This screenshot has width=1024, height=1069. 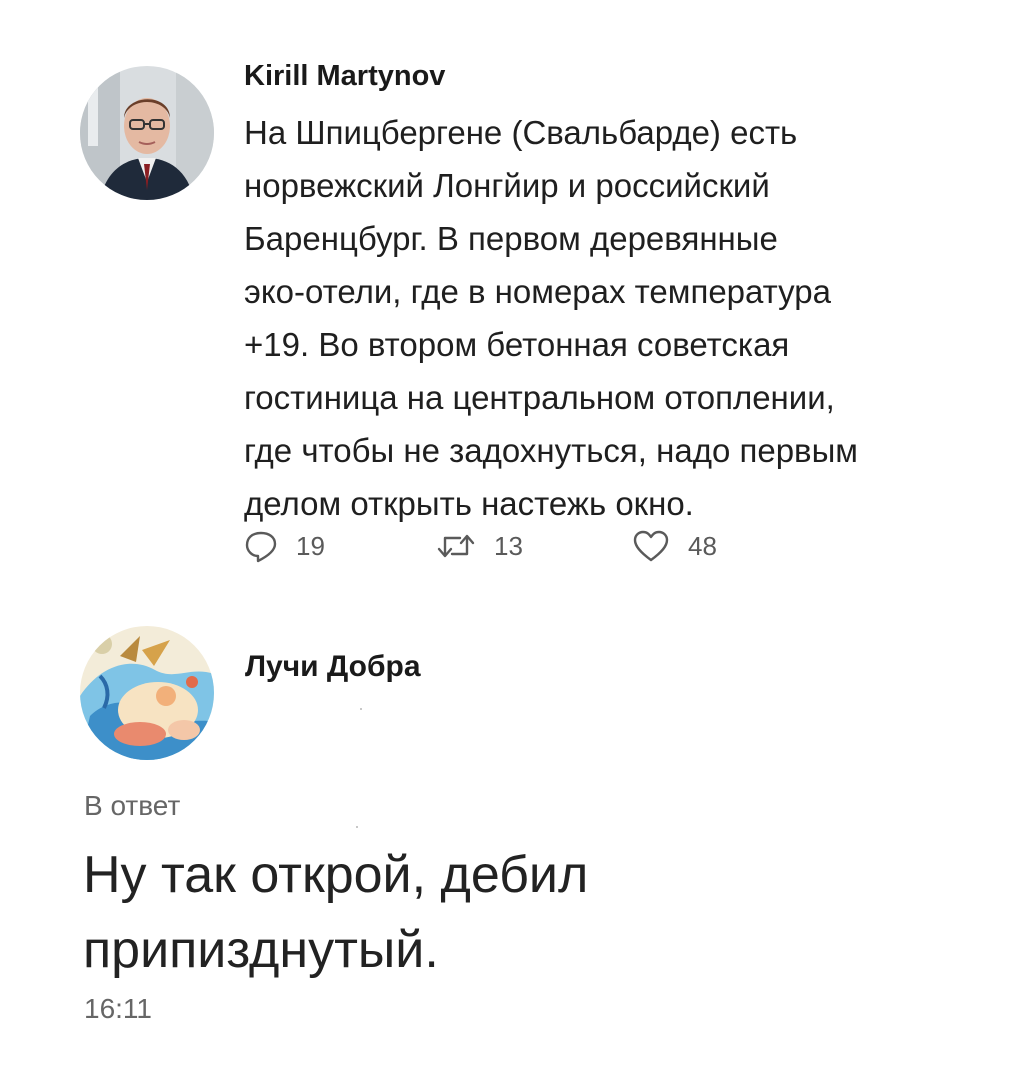 What do you see at coordinates (147, 133) in the screenshot?
I see `author-avatar` at bounding box center [147, 133].